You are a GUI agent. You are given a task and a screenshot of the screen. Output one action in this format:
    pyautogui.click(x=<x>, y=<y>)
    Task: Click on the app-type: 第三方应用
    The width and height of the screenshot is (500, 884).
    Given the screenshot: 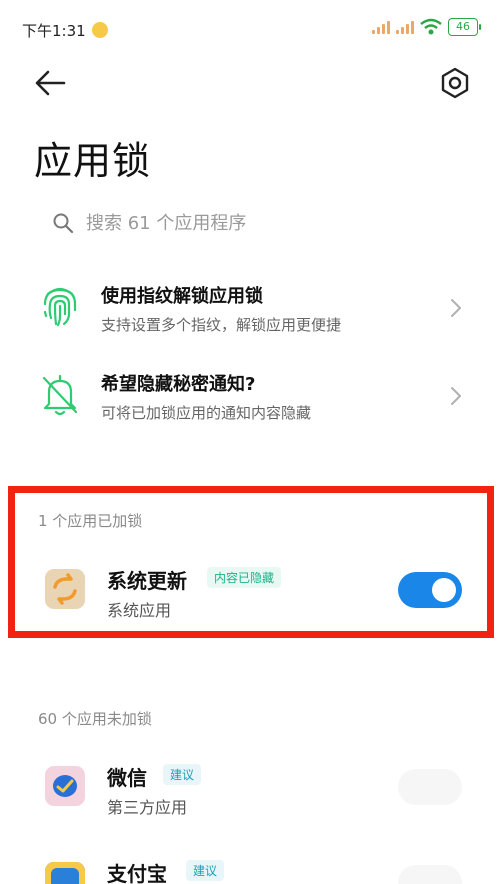 What is the action you would take?
    pyautogui.click(x=147, y=807)
    